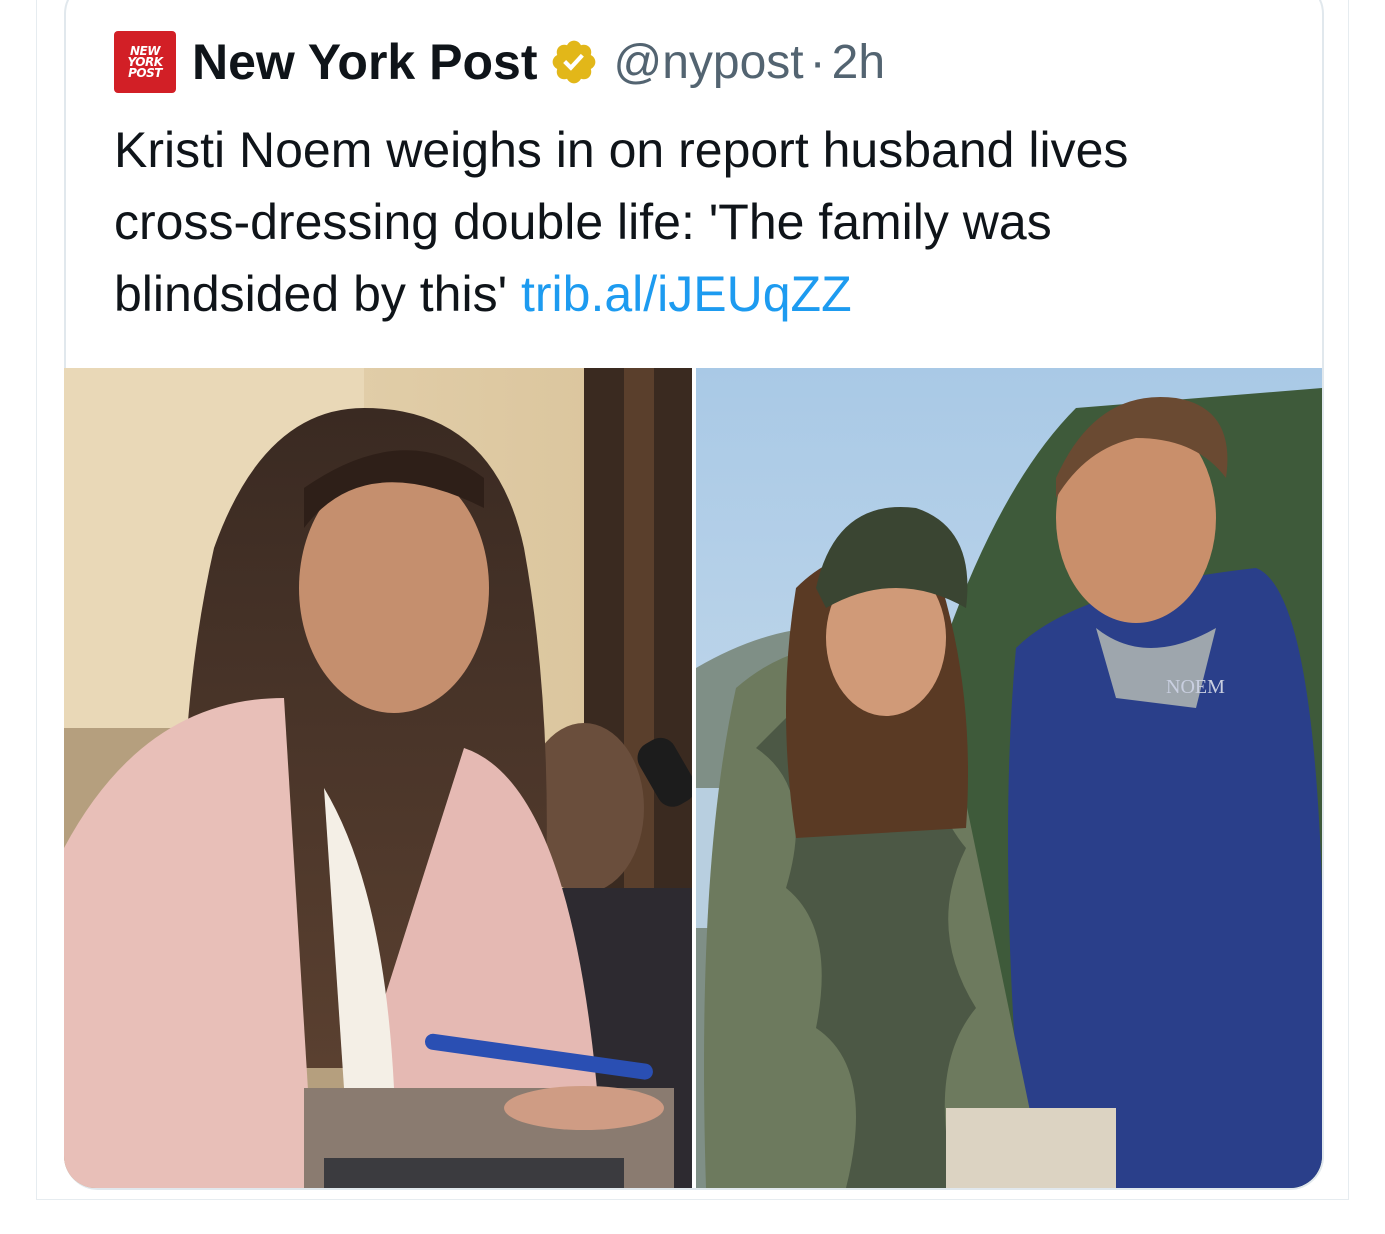 Image resolution: width=1385 pixels, height=1234 pixels. What do you see at coordinates (574, 62) in the screenshot?
I see `gold-checkmark-icon` at bounding box center [574, 62].